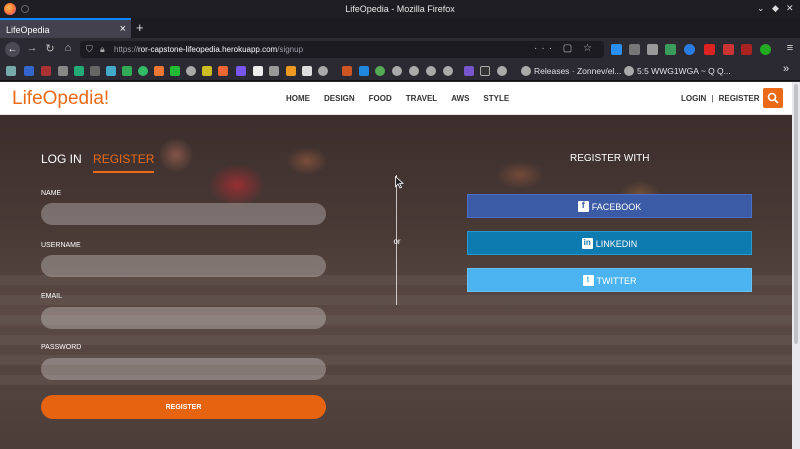 The height and width of the screenshot is (449, 800). What do you see at coordinates (183, 318) in the screenshot?
I see `email-input` at bounding box center [183, 318].